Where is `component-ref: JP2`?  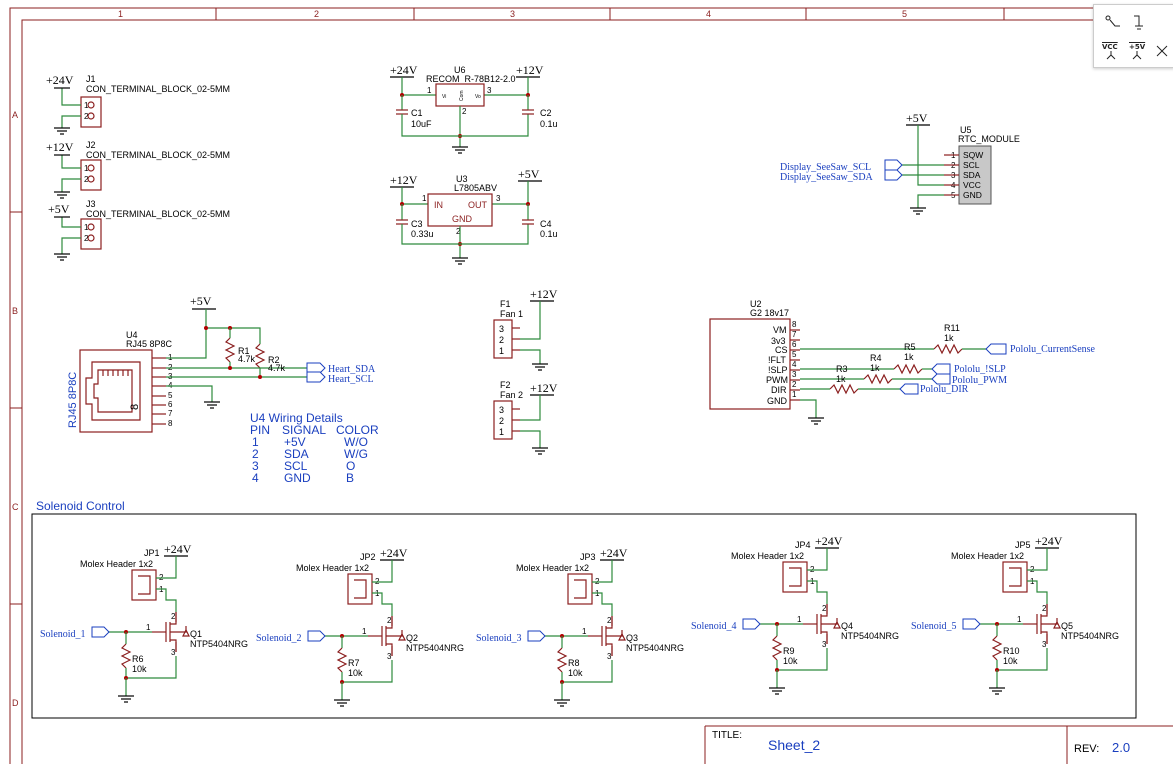
component-ref: JP2 is located at coordinates (368, 557).